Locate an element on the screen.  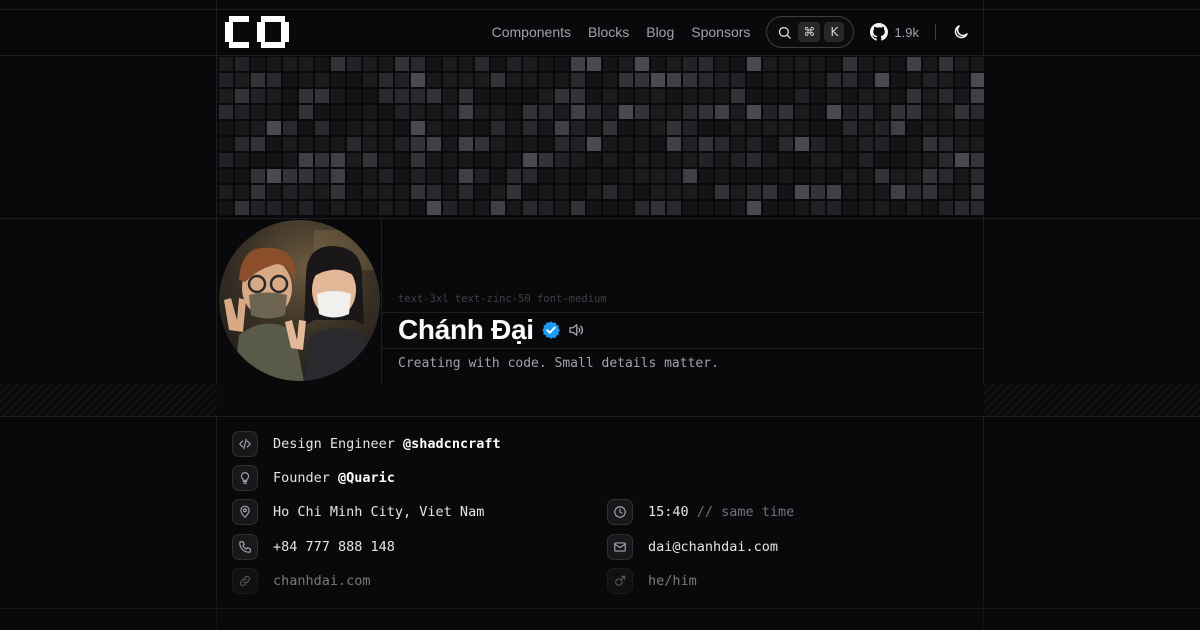
speaker-icon is located at coordinates (576, 330).